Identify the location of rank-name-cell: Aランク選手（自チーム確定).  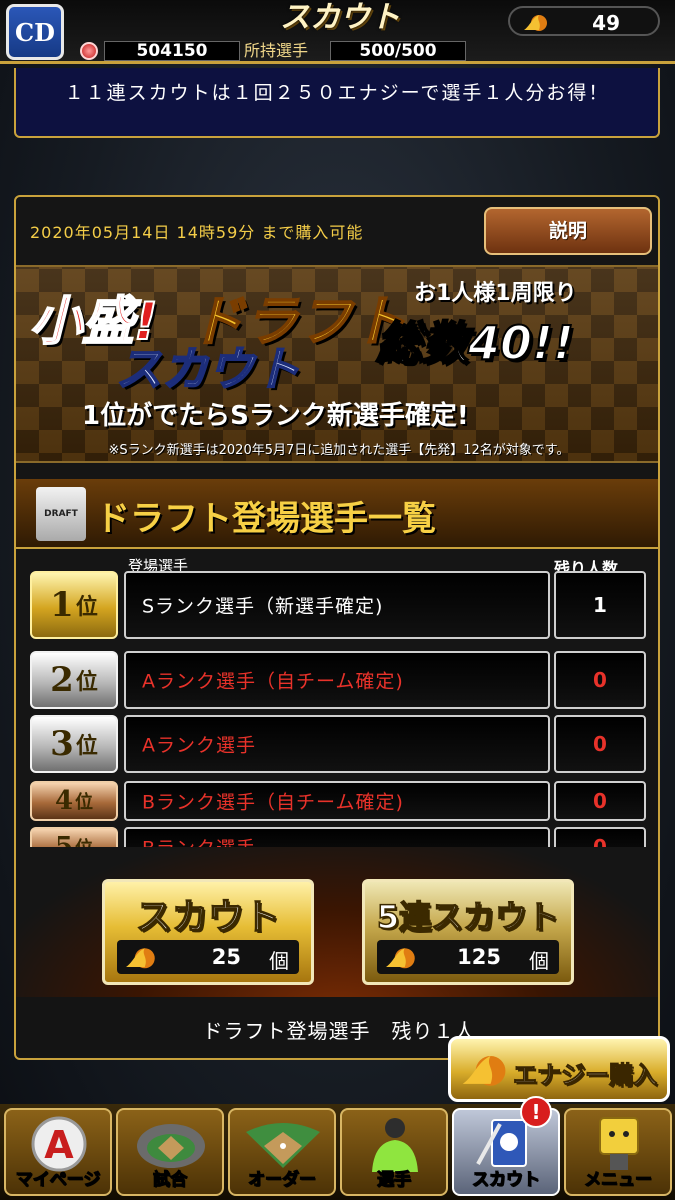
(337, 680).